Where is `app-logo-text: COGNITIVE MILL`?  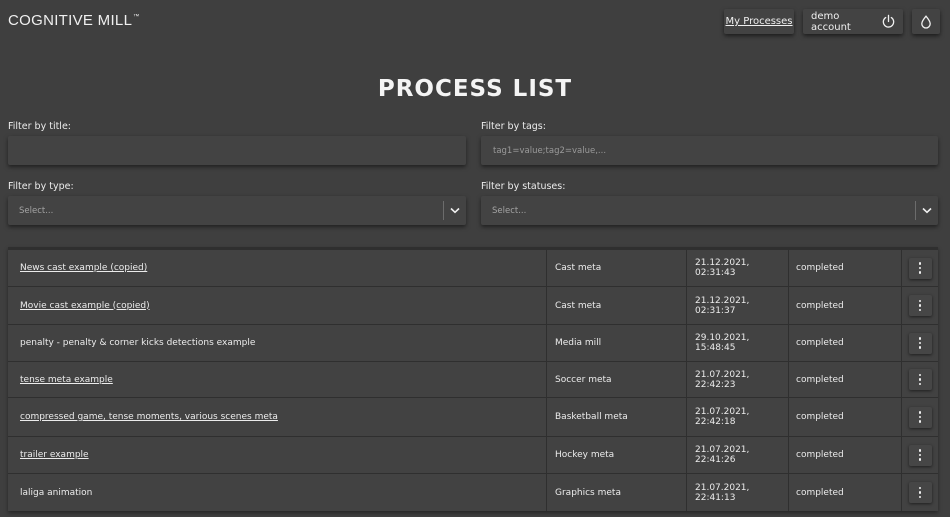 app-logo-text: COGNITIVE MILL is located at coordinates (70, 20).